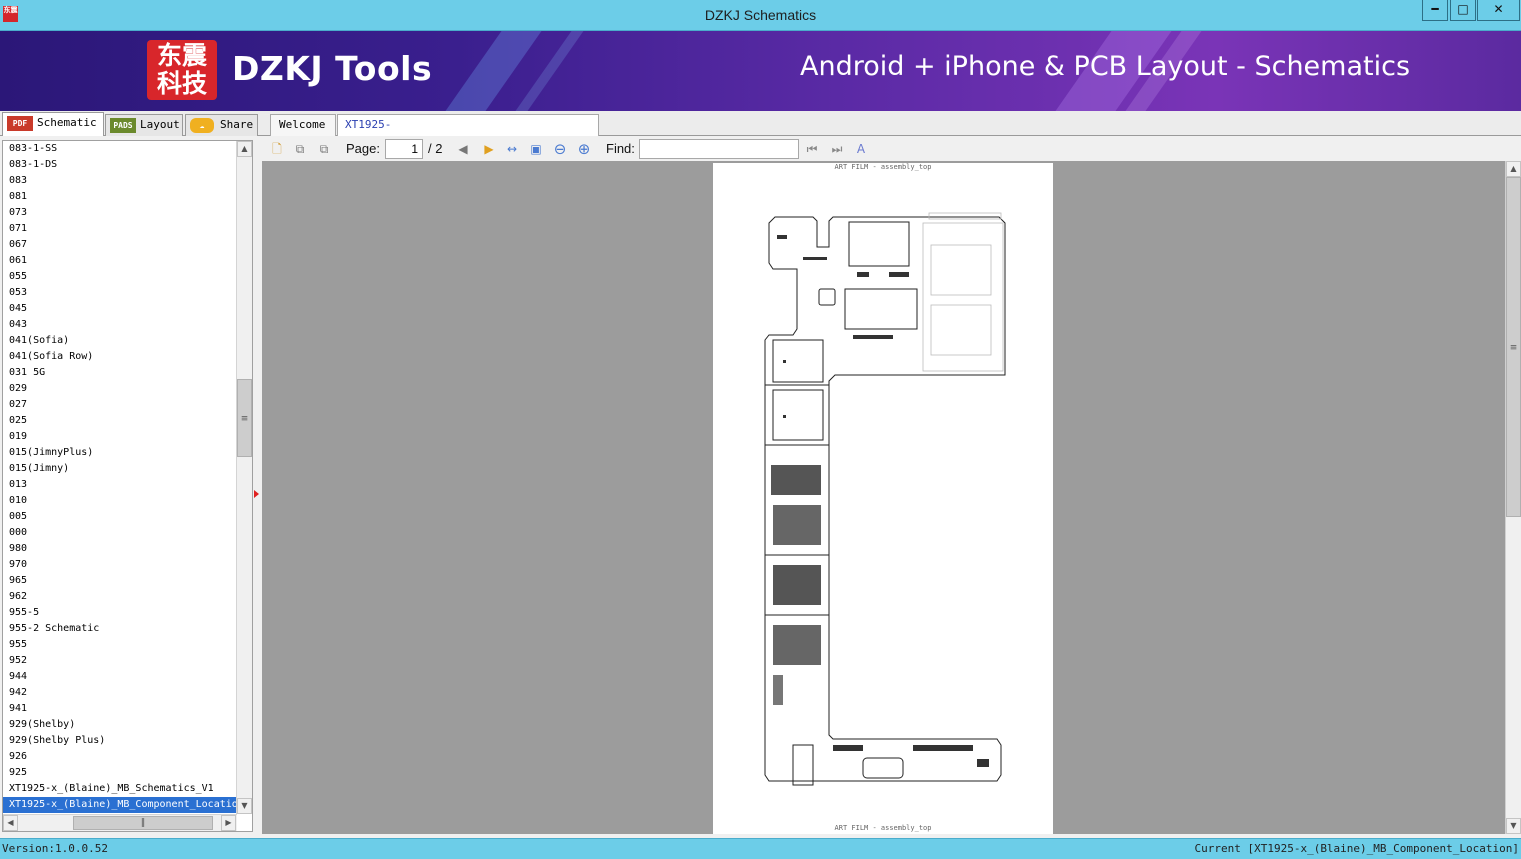 This screenshot has height=859, width=1521. I want to click on cloud-share-icon: ☁, so click(202, 125).